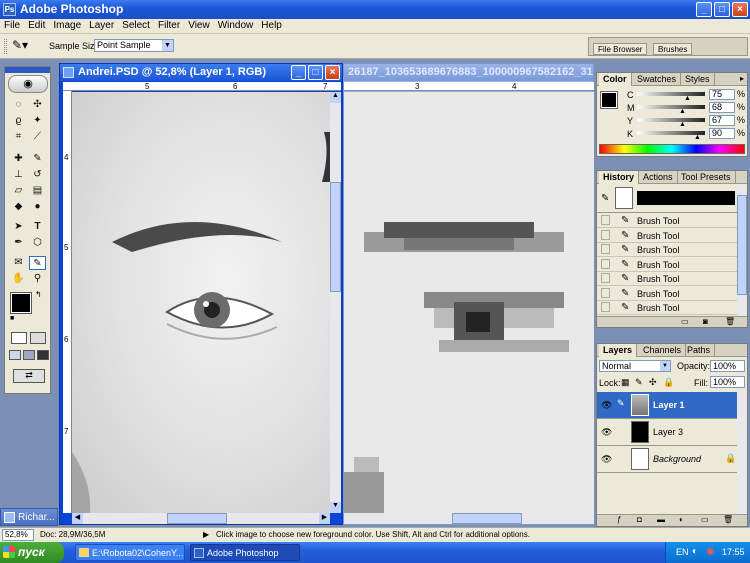 The height and width of the screenshot is (563, 750). What do you see at coordinates (136, 25) in the screenshot?
I see `menu-select: Select` at bounding box center [136, 25].